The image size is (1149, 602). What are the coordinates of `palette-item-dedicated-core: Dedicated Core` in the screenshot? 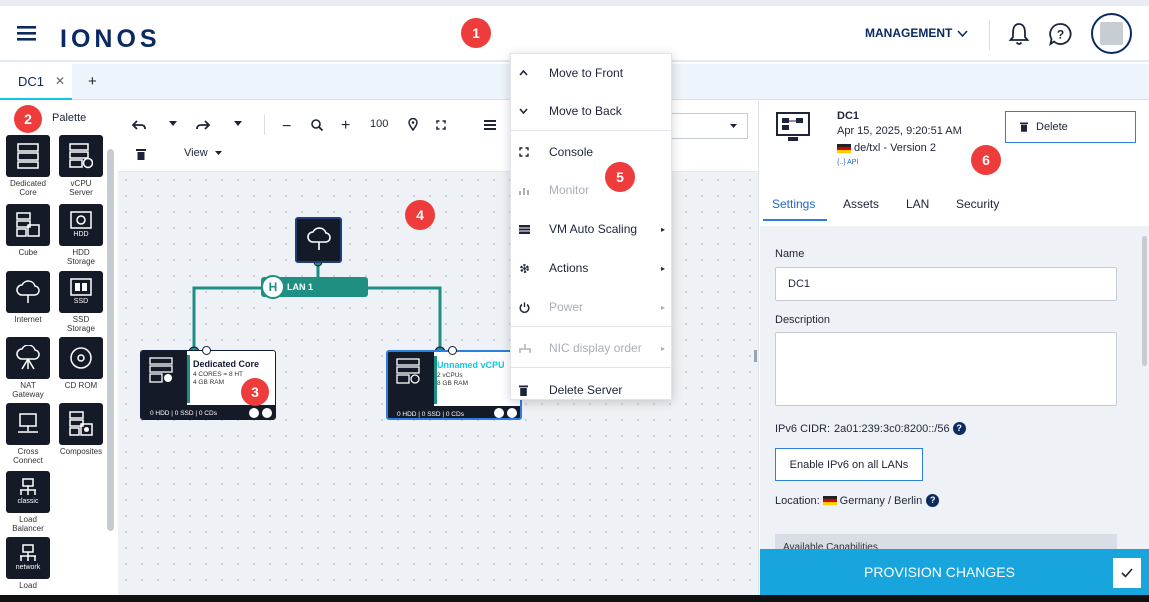 It's located at (28, 166).